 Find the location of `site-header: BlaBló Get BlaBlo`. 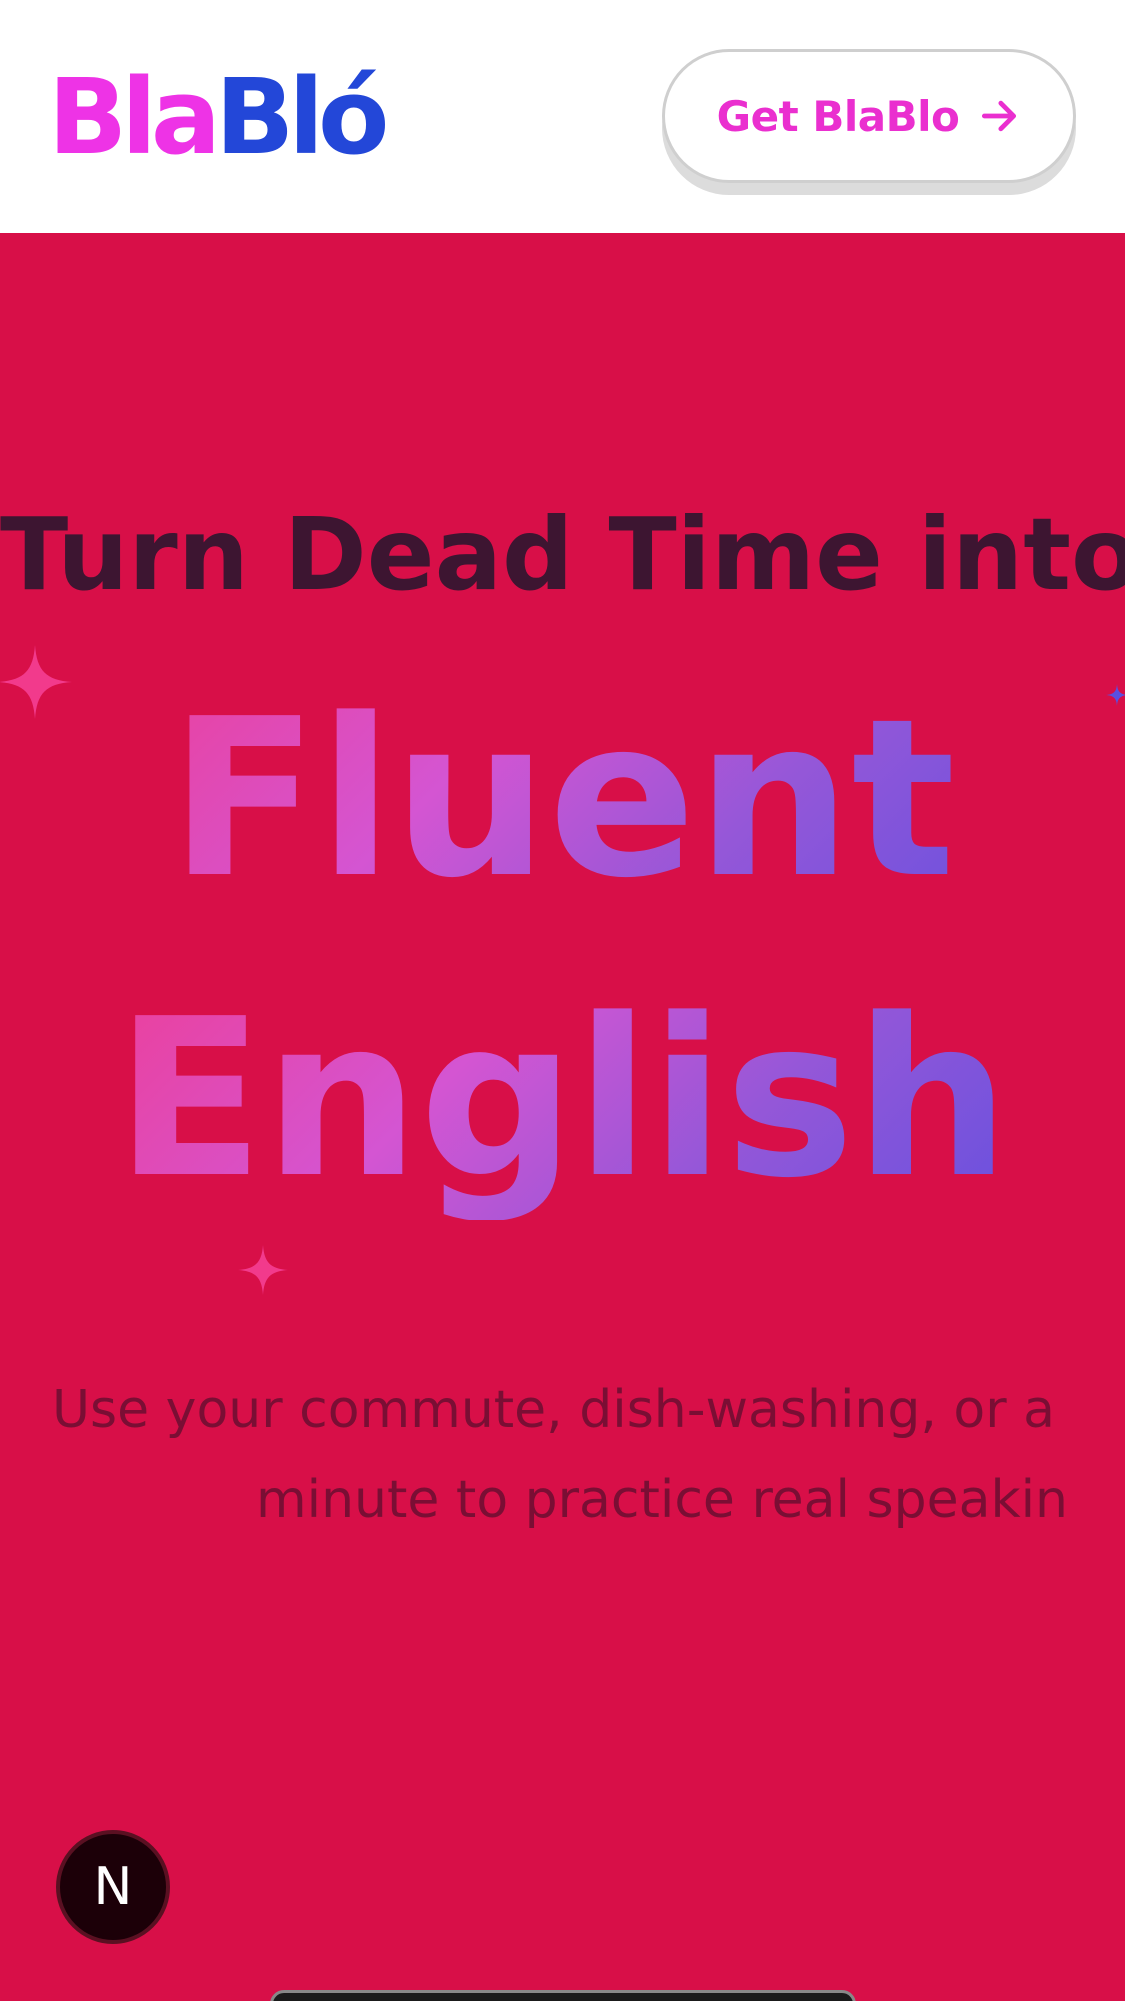

site-header: BlaBló Get BlaBlo is located at coordinates (562, 116).